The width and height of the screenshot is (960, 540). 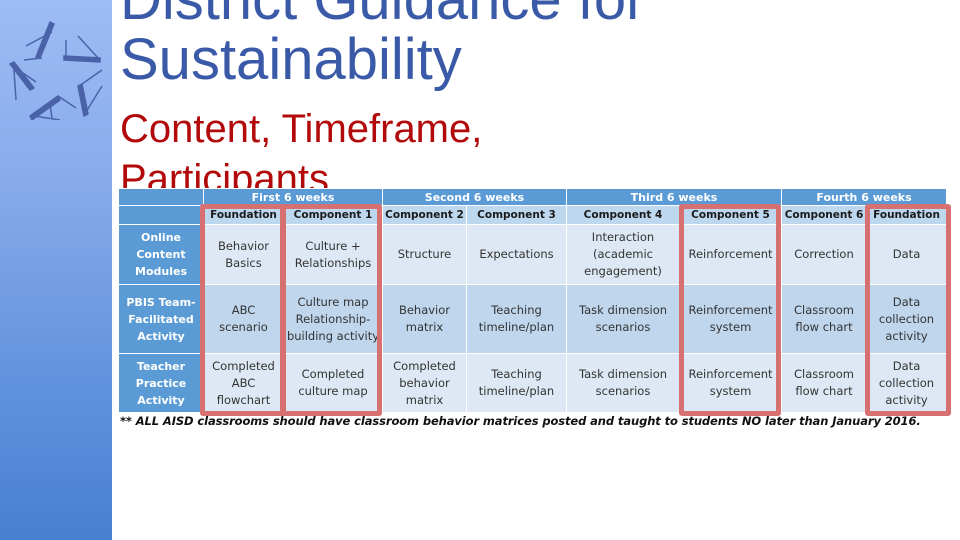 I want to click on period-header: Fourth 6 weeks, so click(x=864, y=197).